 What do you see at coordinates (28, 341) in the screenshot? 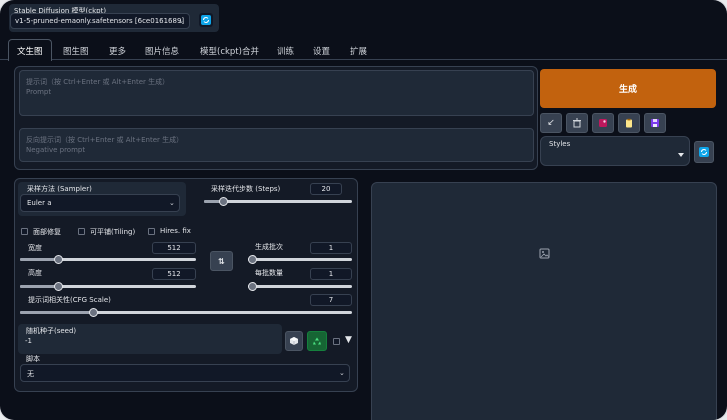
I see `seed-value: -1` at bounding box center [28, 341].